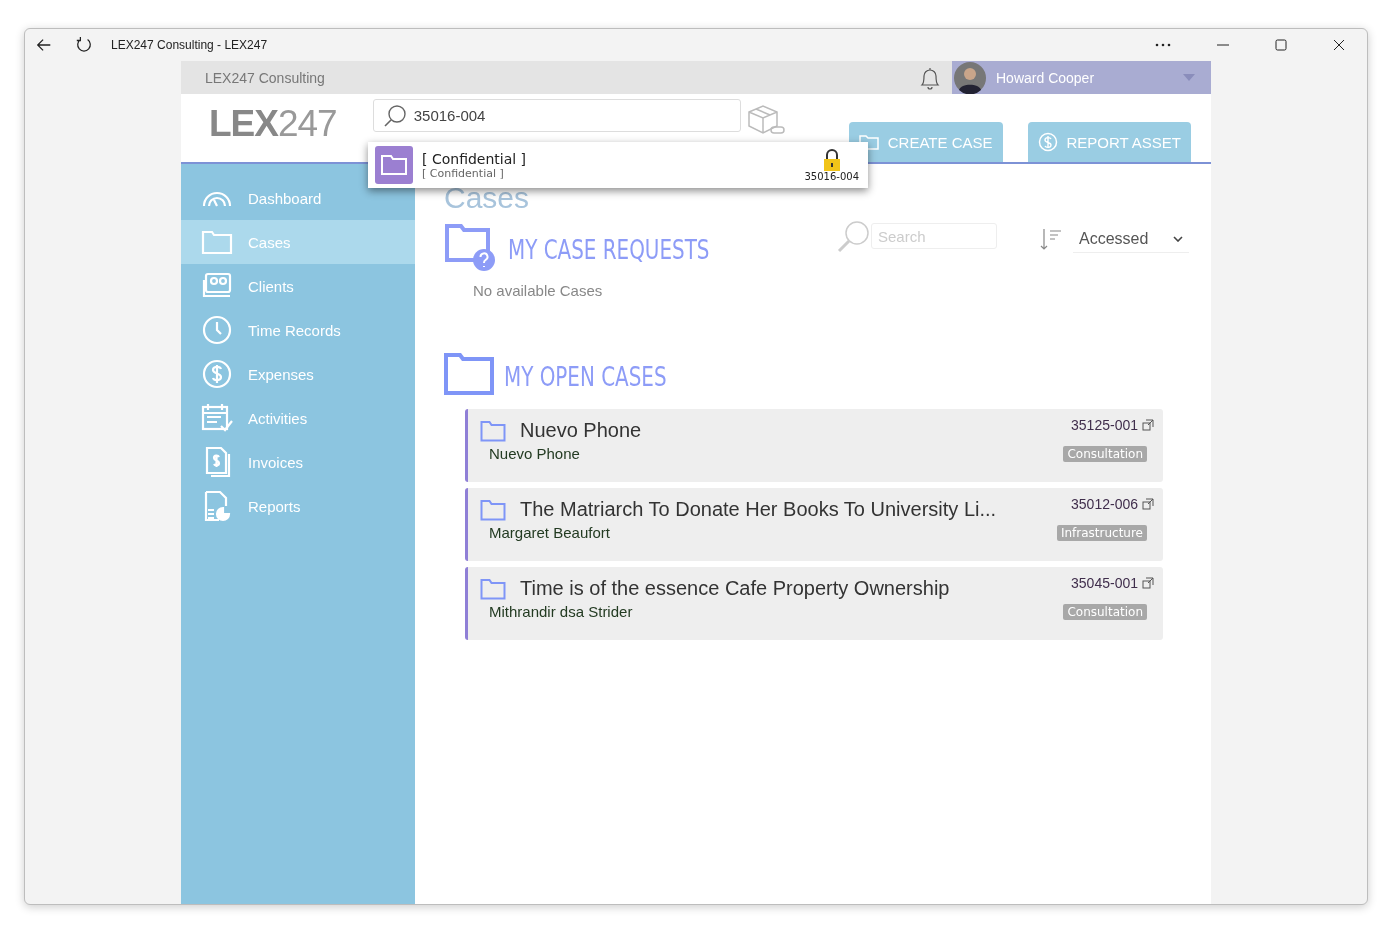 This screenshot has width=1391, height=933. What do you see at coordinates (298, 242) in the screenshot?
I see `sidebar-item: Cases` at bounding box center [298, 242].